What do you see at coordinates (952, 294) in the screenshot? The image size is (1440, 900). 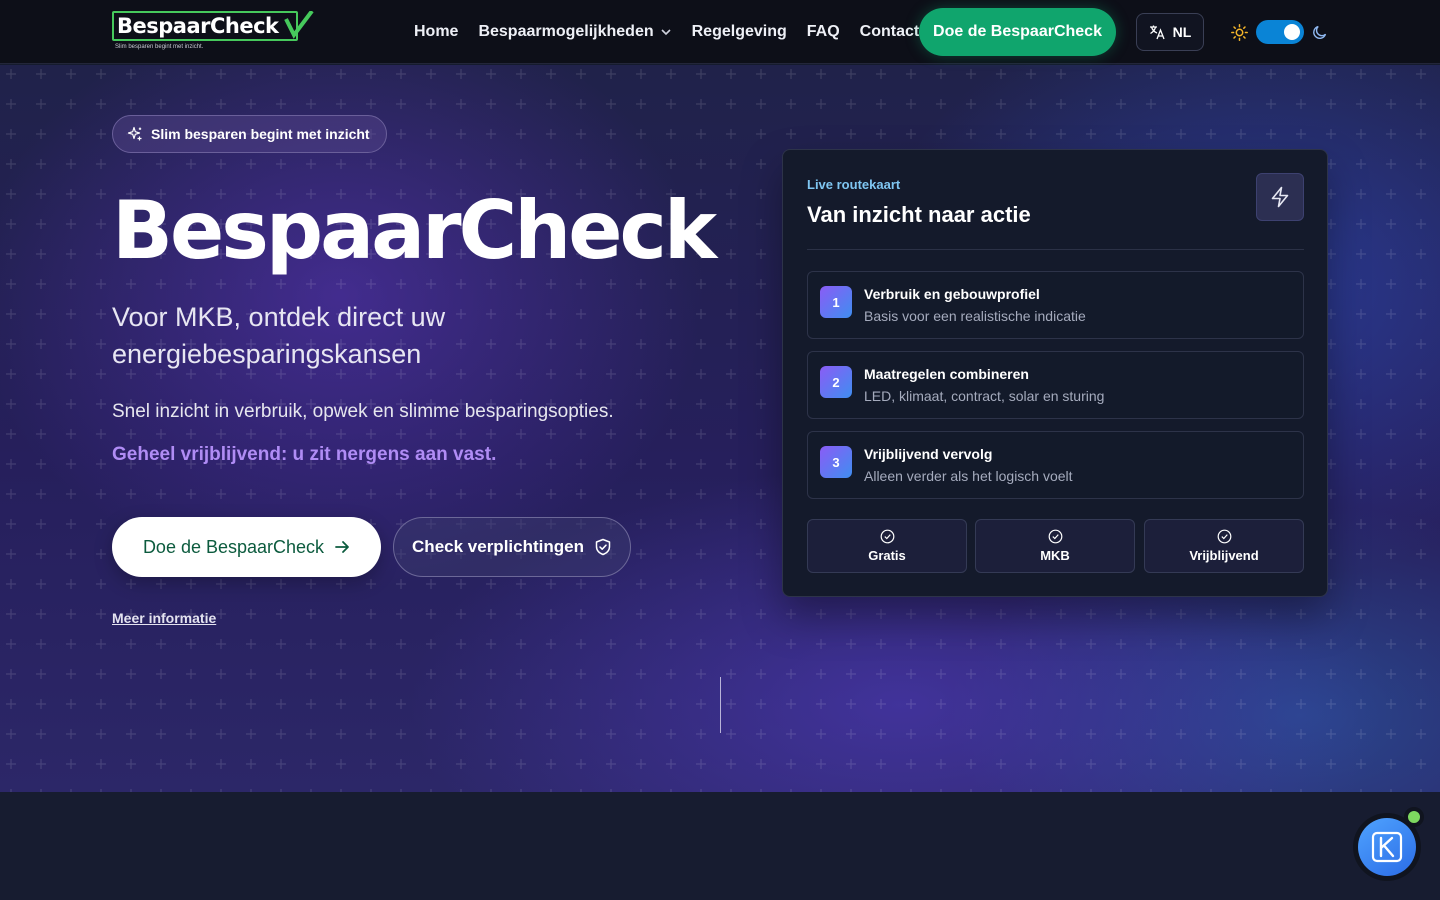 I see `step-title: Verbruik en gebouwprofiel` at bounding box center [952, 294].